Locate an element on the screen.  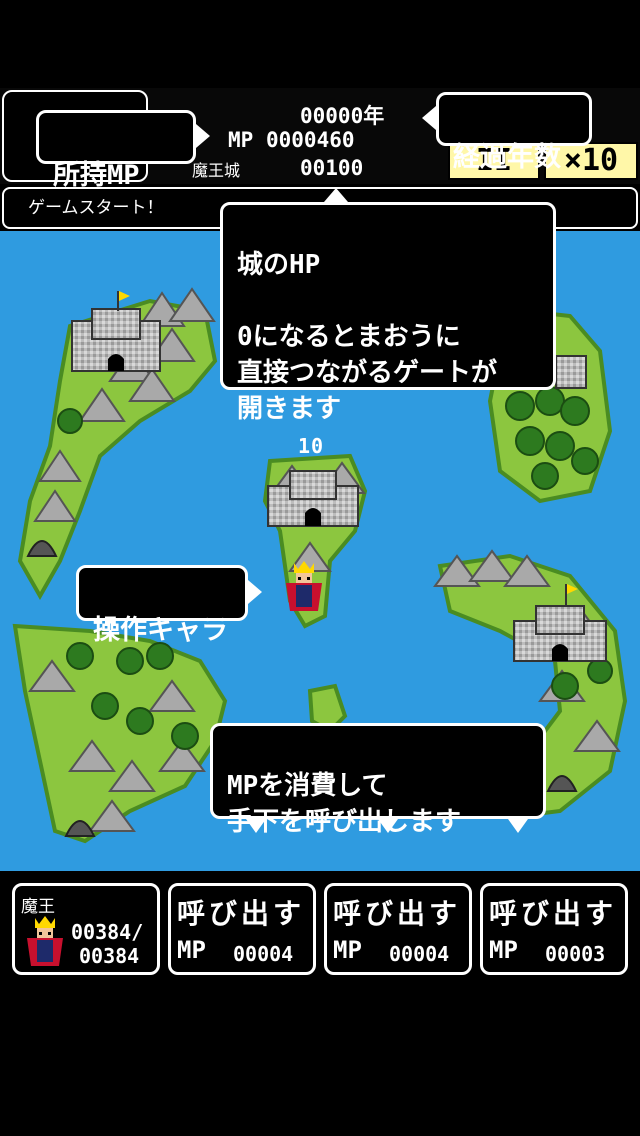
character-tooltip: 操作キャラ is located at coordinates (162, 605).